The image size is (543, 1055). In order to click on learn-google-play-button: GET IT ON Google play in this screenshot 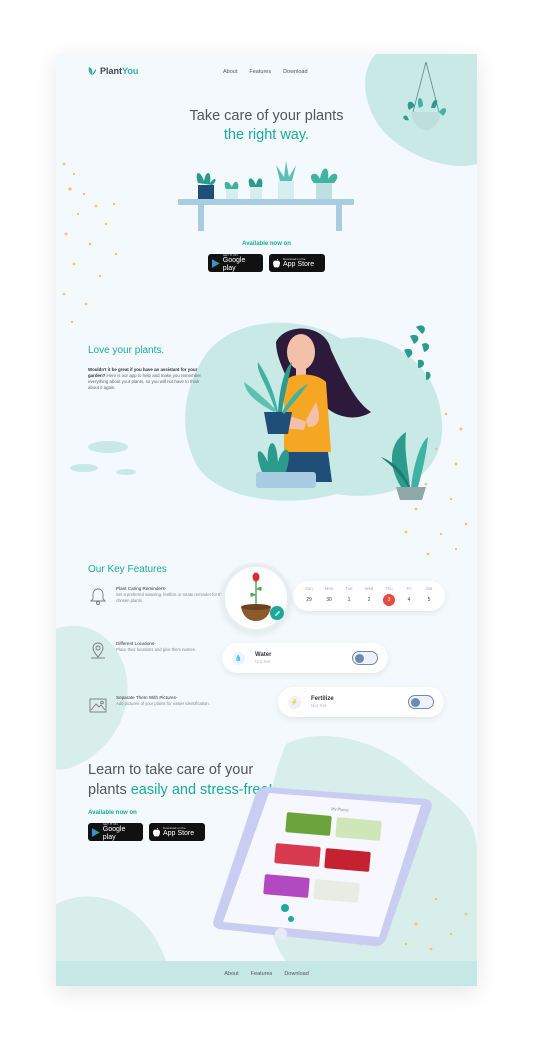, I will do `click(115, 831)`.